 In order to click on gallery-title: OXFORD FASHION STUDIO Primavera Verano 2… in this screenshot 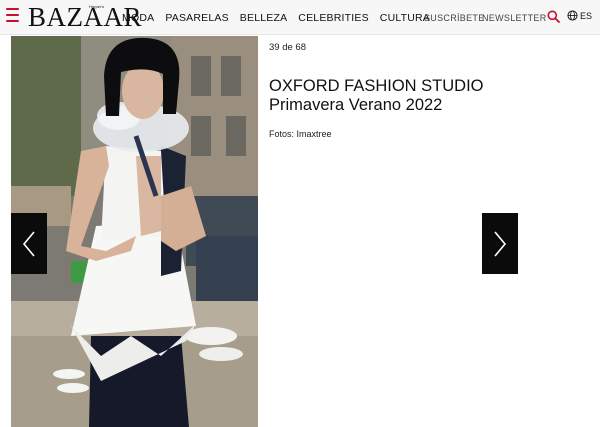, I will do `click(419, 96)`.